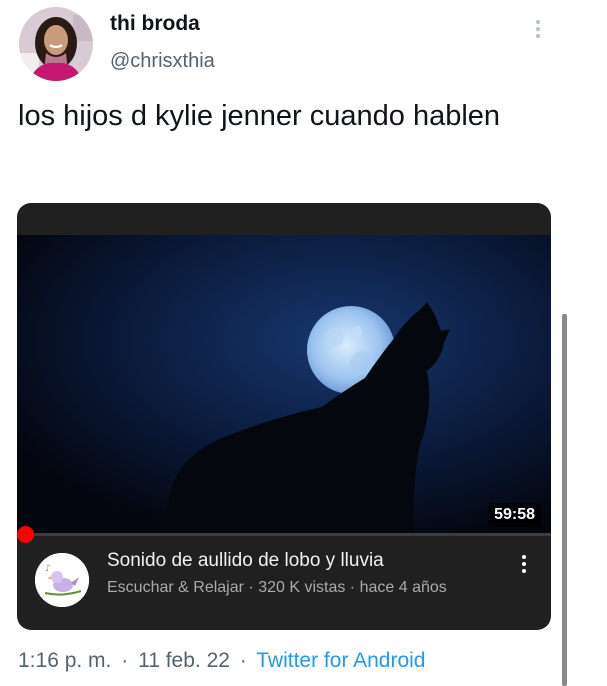 Image resolution: width=607 pixels, height=686 pixels. What do you see at coordinates (162, 61) in the screenshot?
I see `user-handle: @chrisxthia` at bounding box center [162, 61].